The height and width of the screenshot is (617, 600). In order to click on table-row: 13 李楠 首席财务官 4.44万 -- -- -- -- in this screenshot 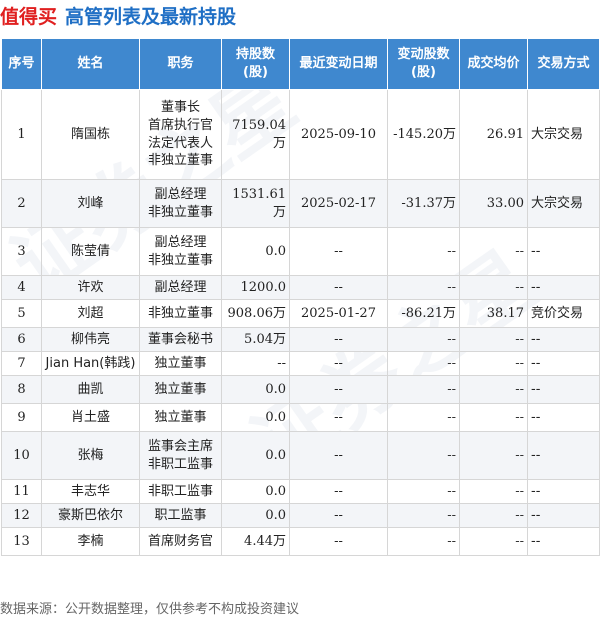, I will do `click(300, 541)`.